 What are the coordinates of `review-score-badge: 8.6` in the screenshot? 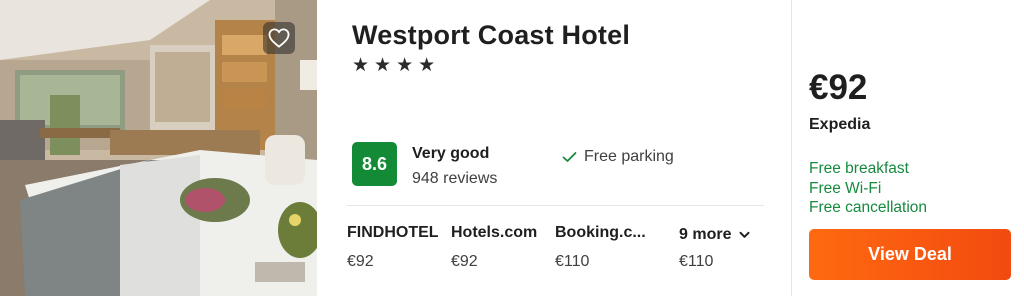 It's located at (374, 164).